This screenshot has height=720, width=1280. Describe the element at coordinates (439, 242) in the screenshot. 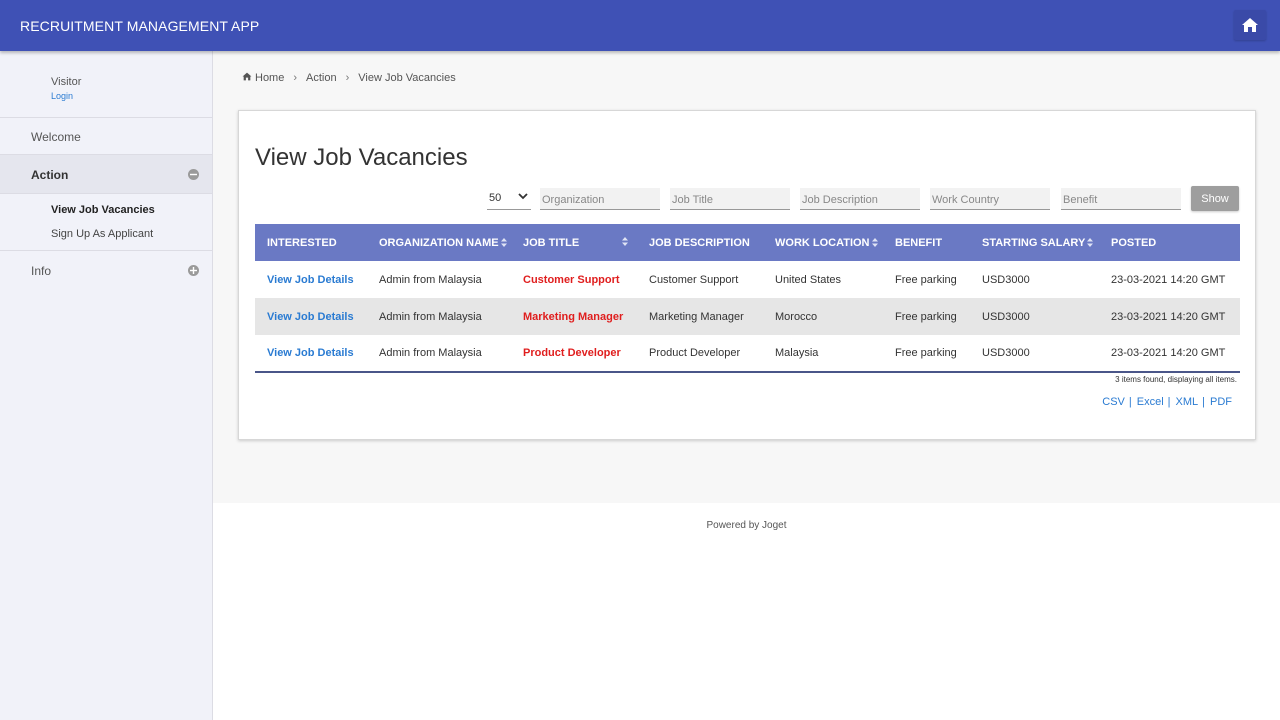

I see `column-header-organization: ORGANIZATION NAME` at that location.